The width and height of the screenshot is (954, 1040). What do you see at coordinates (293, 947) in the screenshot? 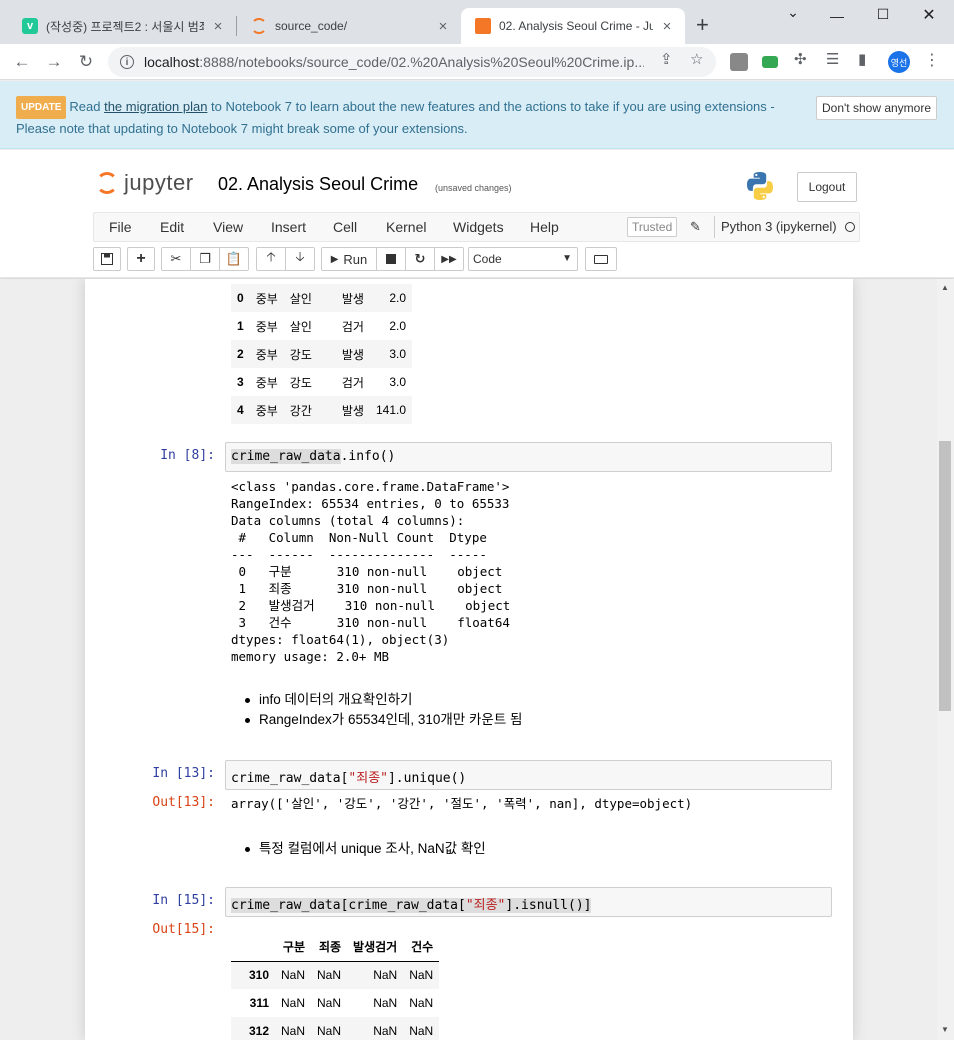
I see `column-header: 구분` at bounding box center [293, 947].